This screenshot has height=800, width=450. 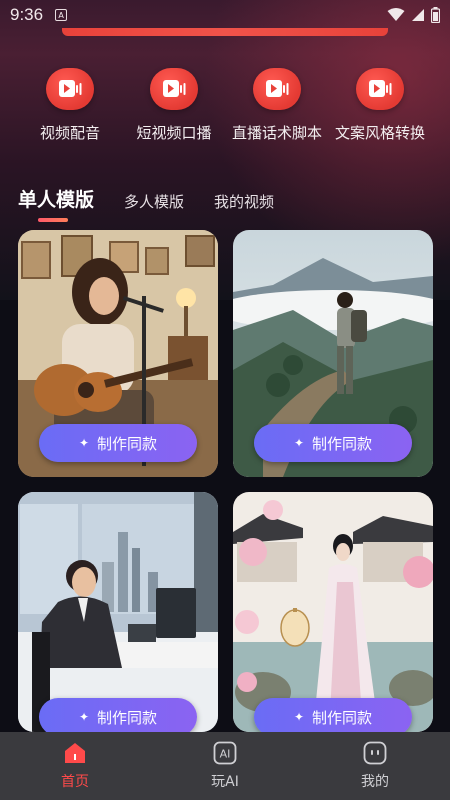 I want to click on quick-action-video-dub: 视频配音, so click(x=70, y=105).